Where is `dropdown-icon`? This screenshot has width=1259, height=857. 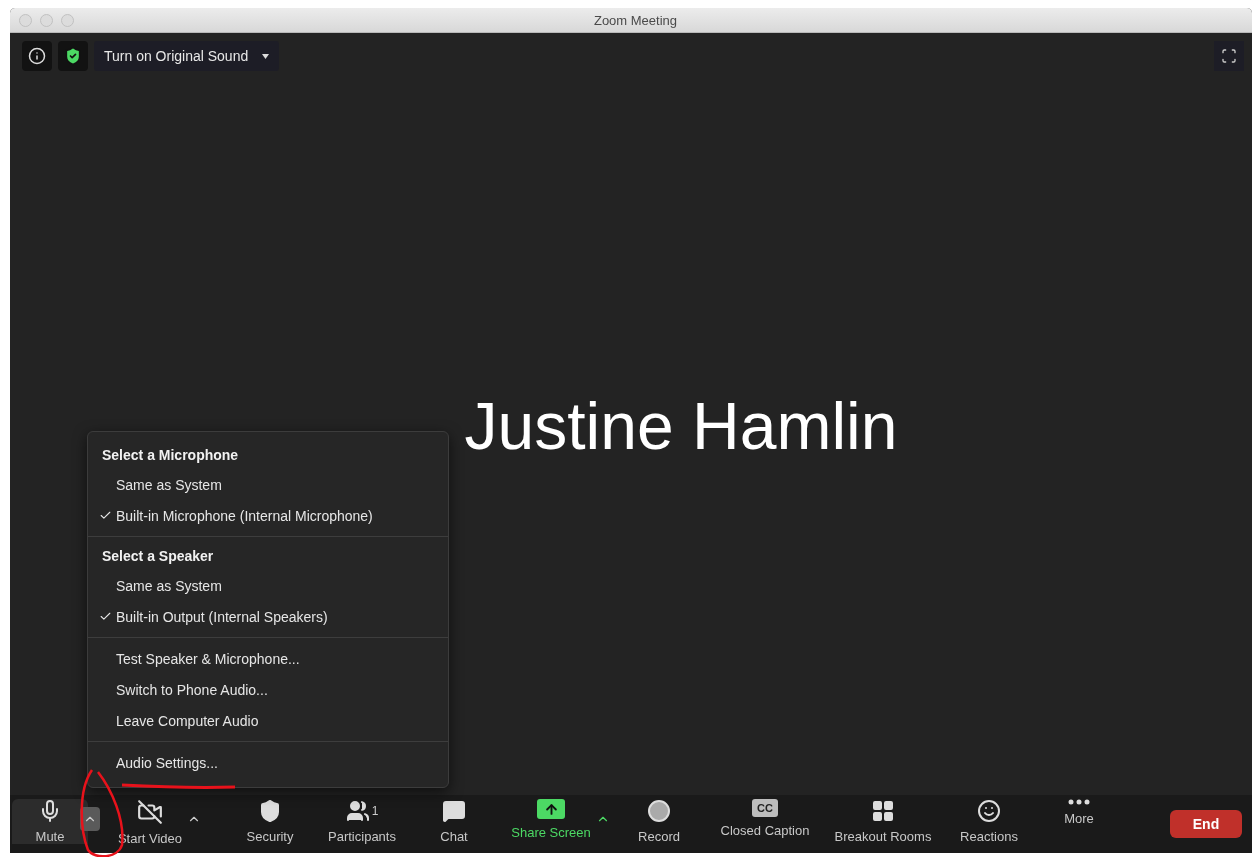
dropdown-icon is located at coordinates (266, 56).